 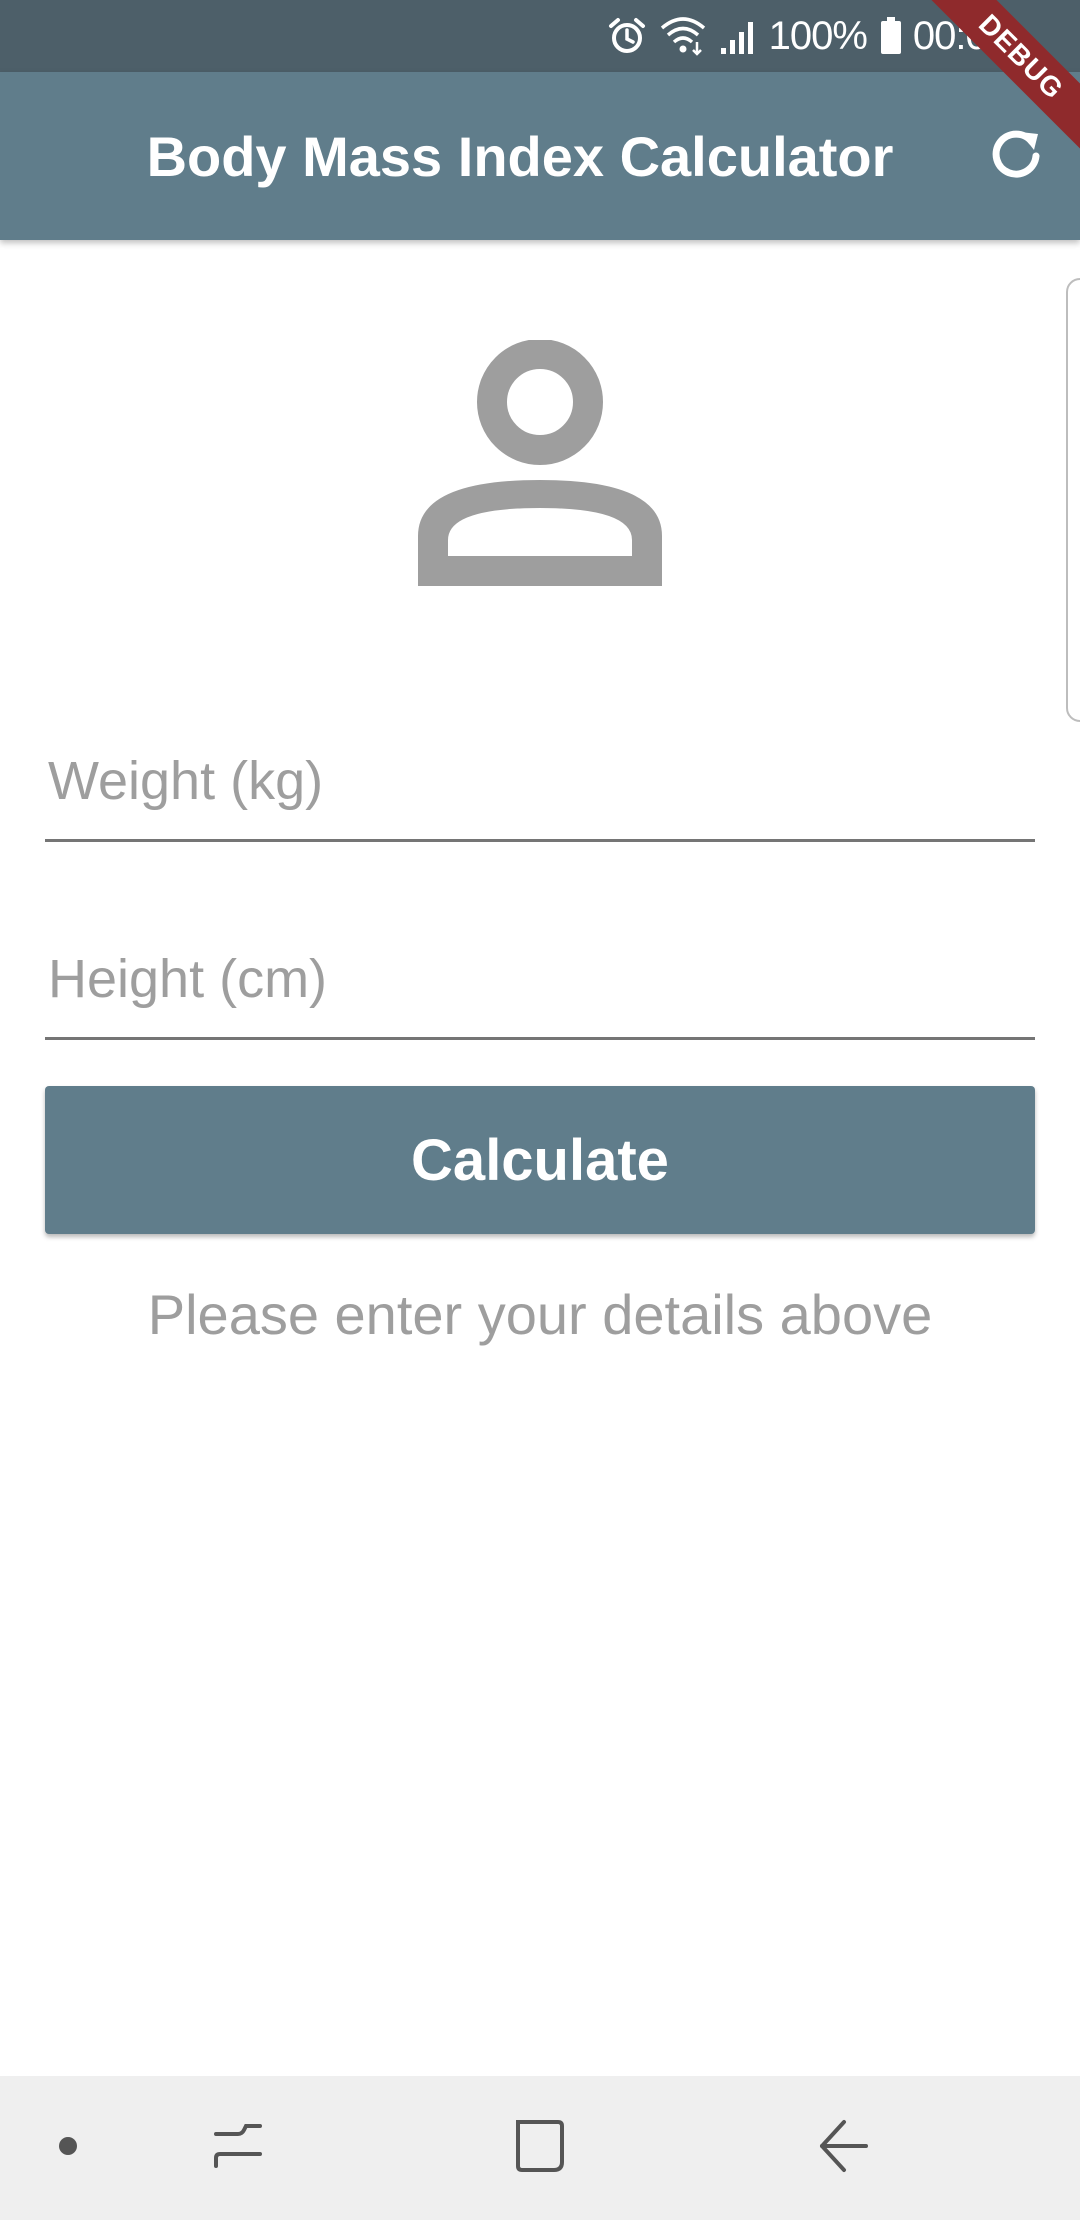 I want to click on refresh-button, so click(x=1016, y=156).